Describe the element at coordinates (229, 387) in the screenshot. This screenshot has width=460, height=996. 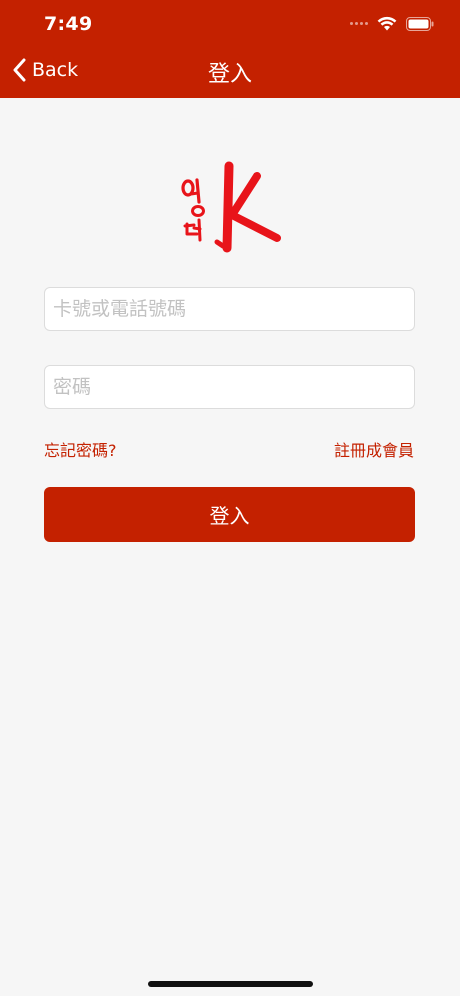
I see `password-input` at that location.